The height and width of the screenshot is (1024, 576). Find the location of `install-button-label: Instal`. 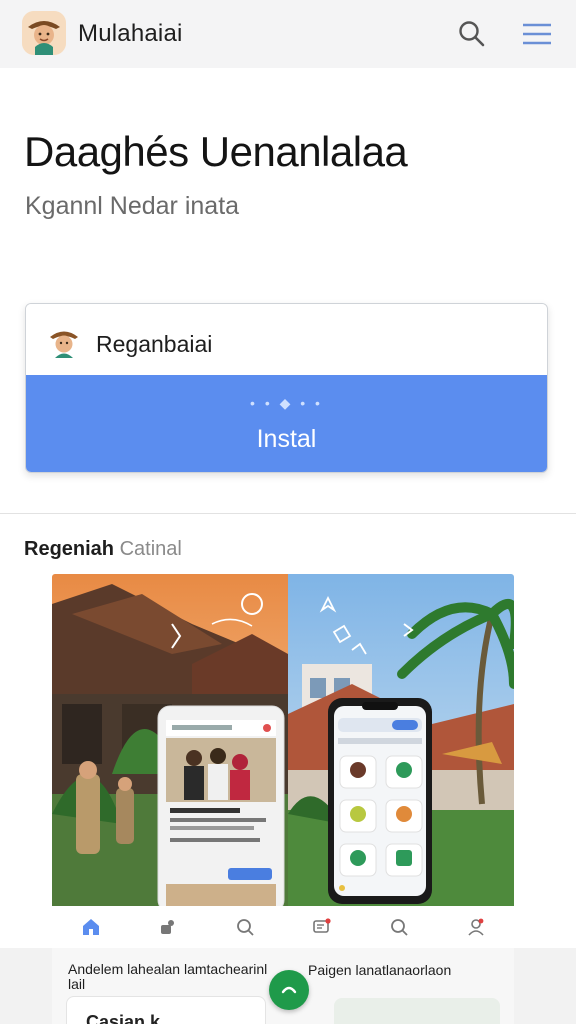

install-button-label: Instal is located at coordinates (286, 439).